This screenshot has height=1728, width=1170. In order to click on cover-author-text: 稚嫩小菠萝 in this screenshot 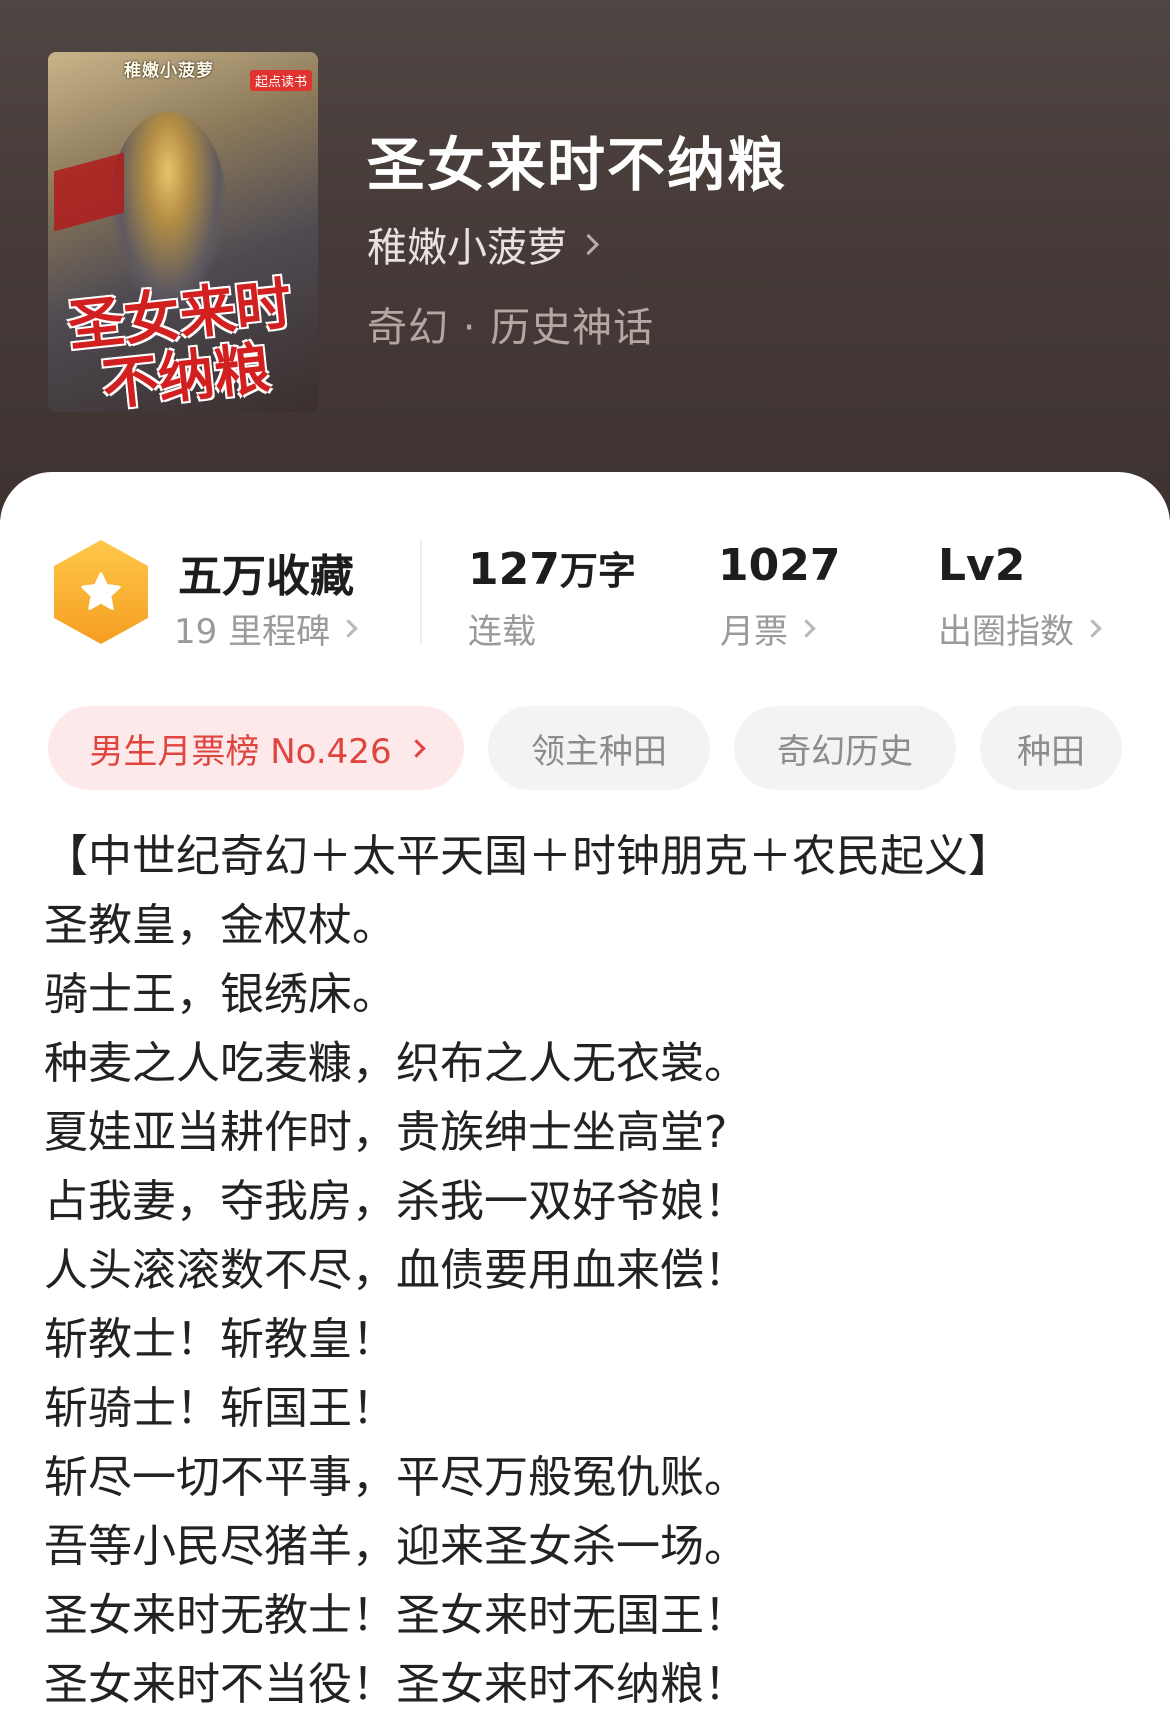, I will do `click(169, 71)`.